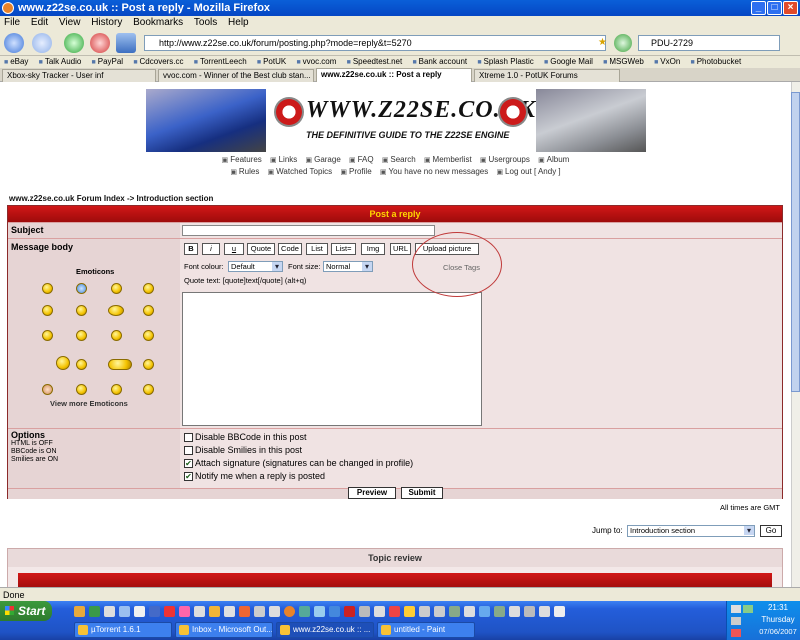 The image size is (800, 640). I want to click on bookmark-potuk: PotUK, so click(271, 61).